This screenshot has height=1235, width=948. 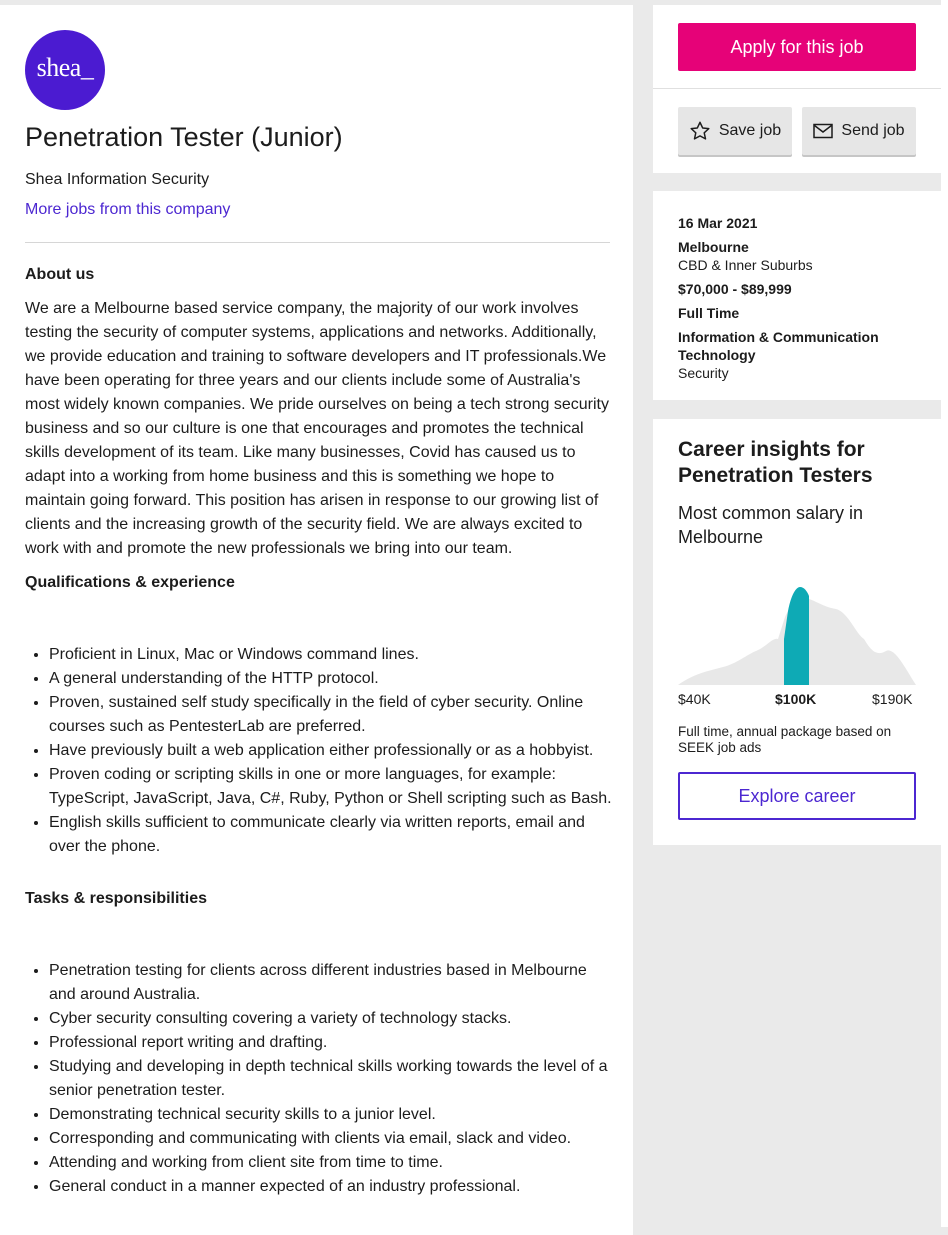 I want to click on company-logo: shea_, so click(x=65, y=70).